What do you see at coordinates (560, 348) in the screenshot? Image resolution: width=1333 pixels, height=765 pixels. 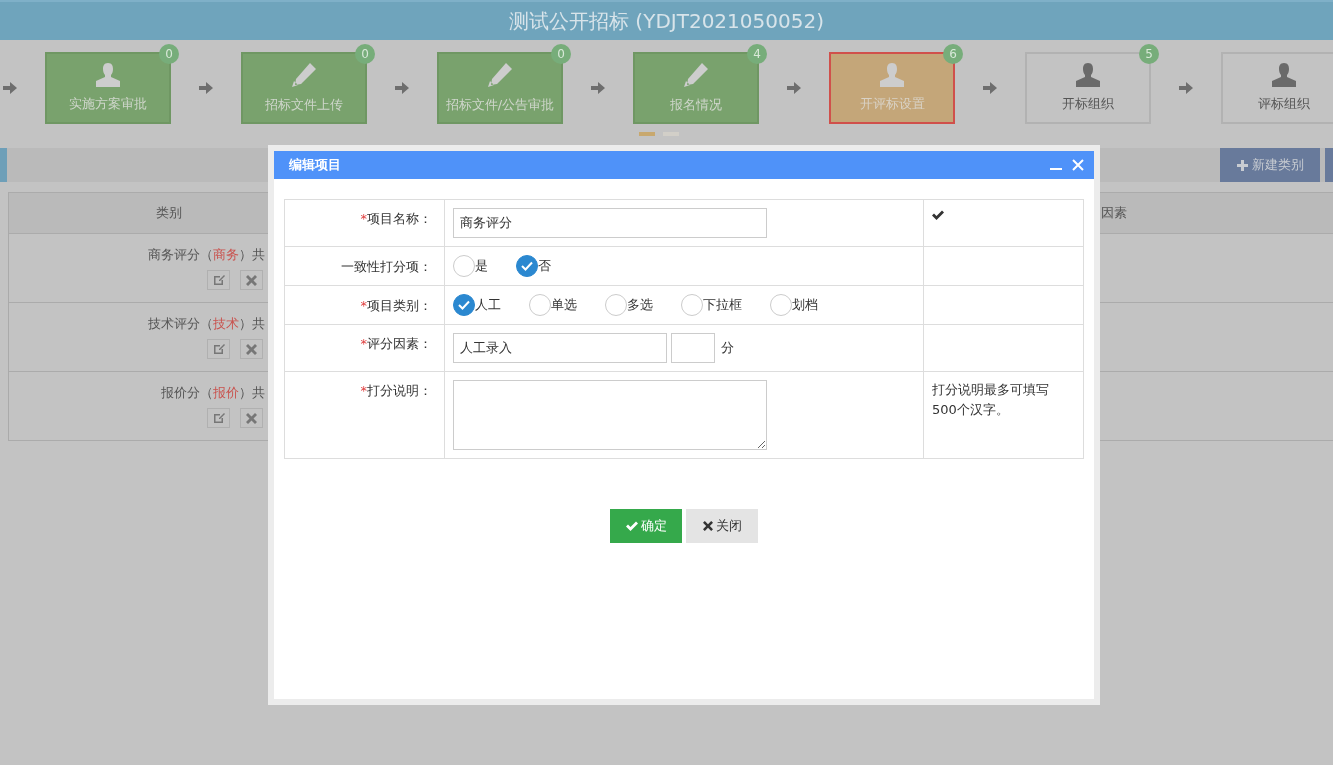 I see `input-field: 人工录入` at bounding box center [560, 348].